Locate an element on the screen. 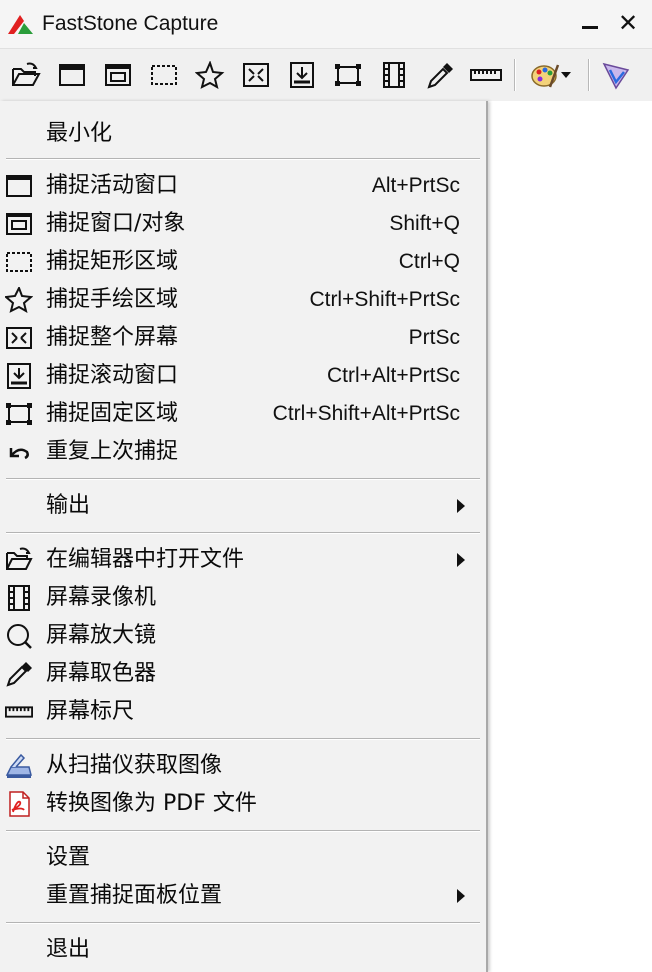 The width and height of the screenshot is (652, 972). menu-item-capture-full-screen: 捕捉整个屏幕 PrtSc is located at coordinates (242, 338).